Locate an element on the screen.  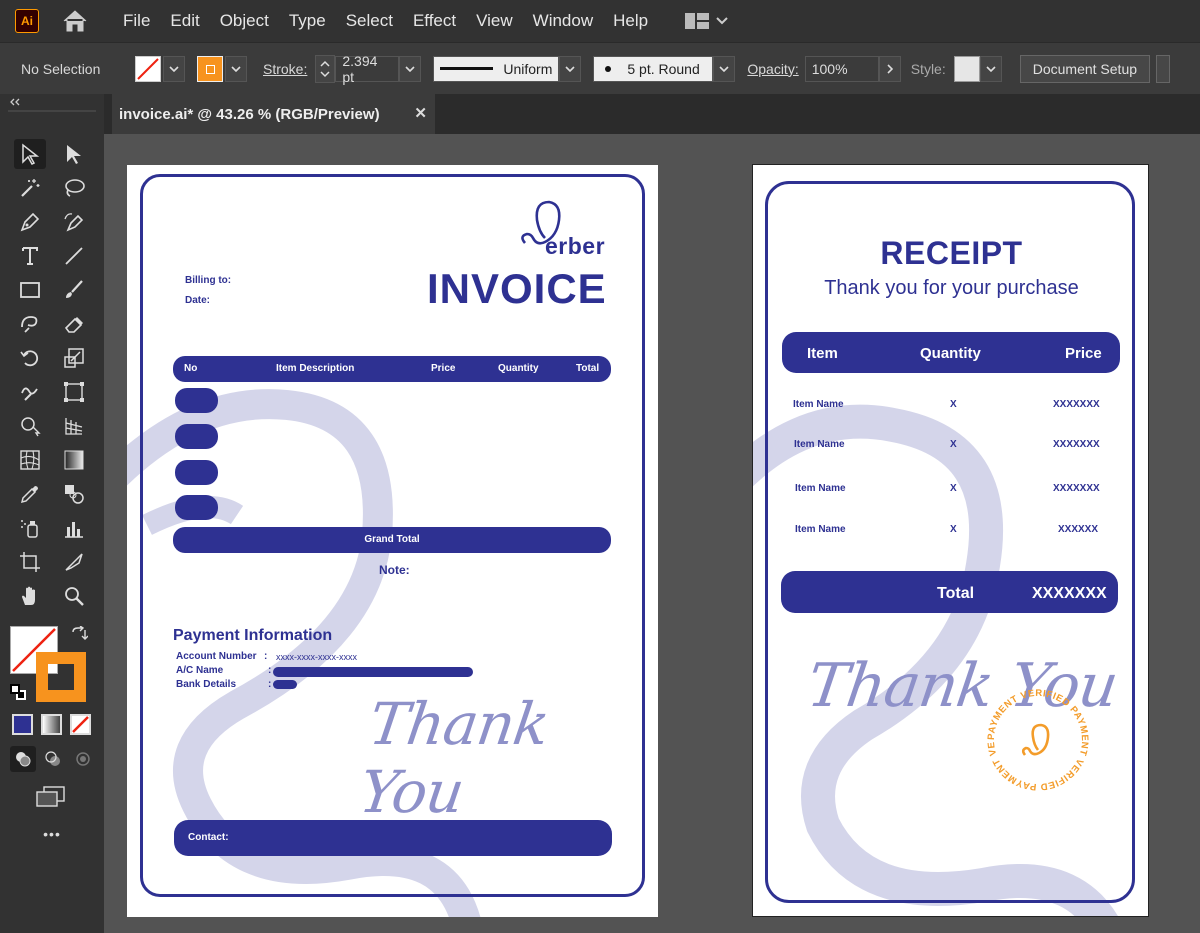
gradient-mode-button is located at coordinates (51, 724).